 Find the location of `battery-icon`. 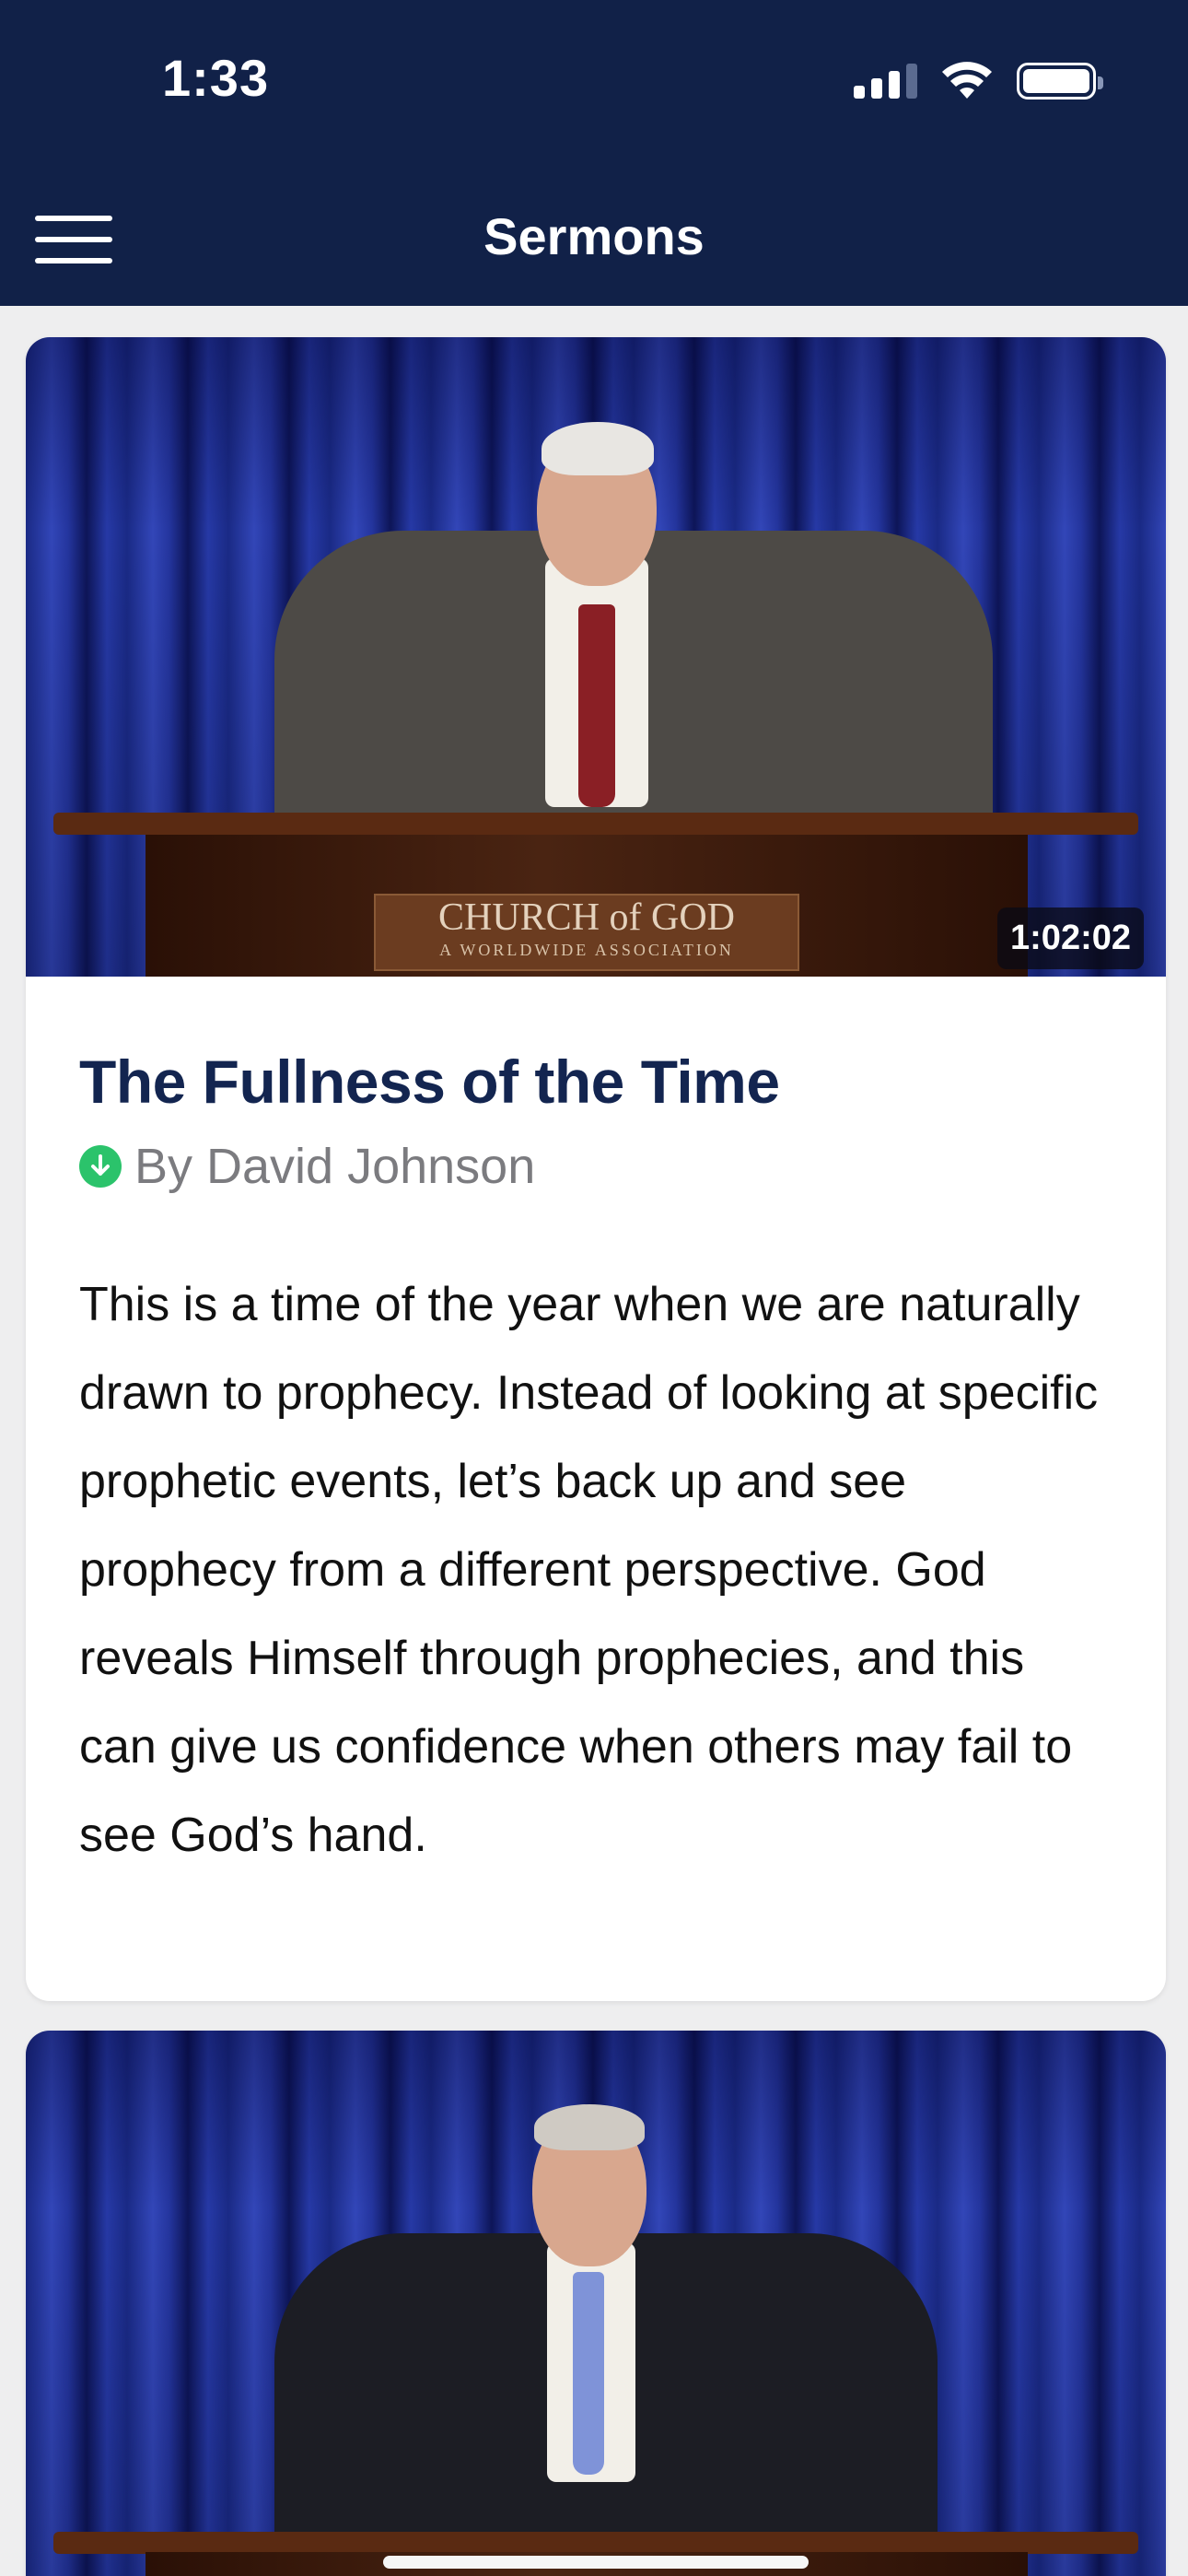

battery-icon is located at coordinates (1060, 81).